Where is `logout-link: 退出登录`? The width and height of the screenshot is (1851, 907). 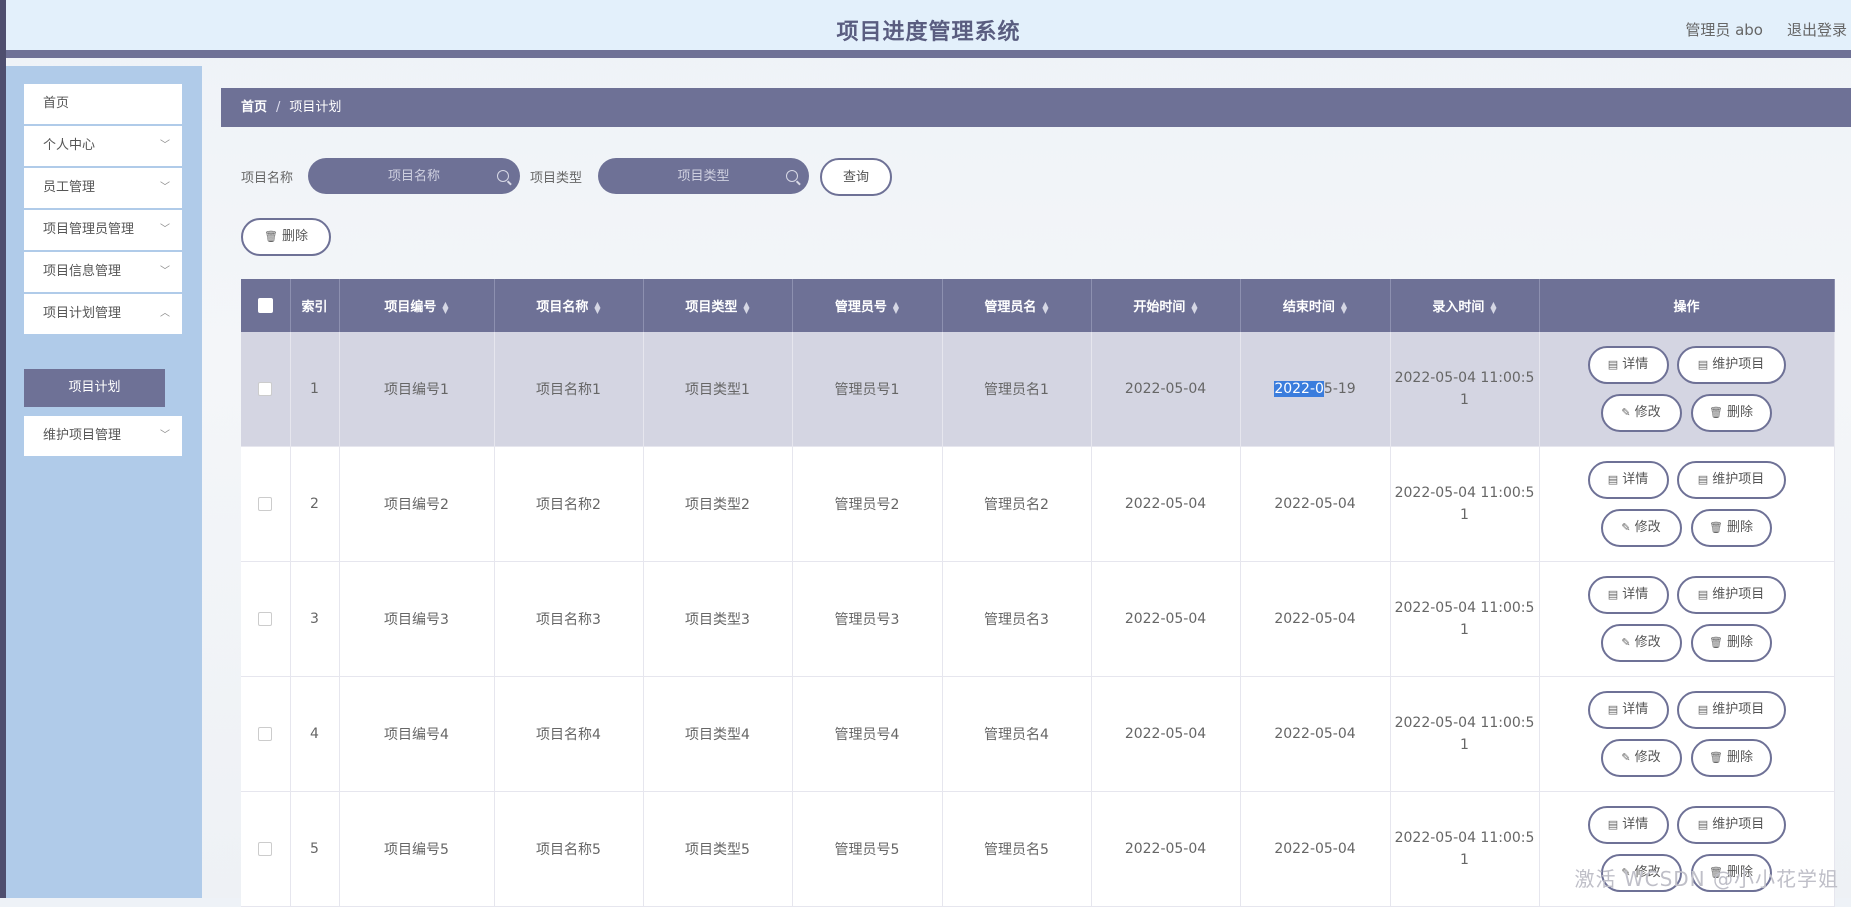
logout-link: 退出登录 is located at coordinates (1817, 29).